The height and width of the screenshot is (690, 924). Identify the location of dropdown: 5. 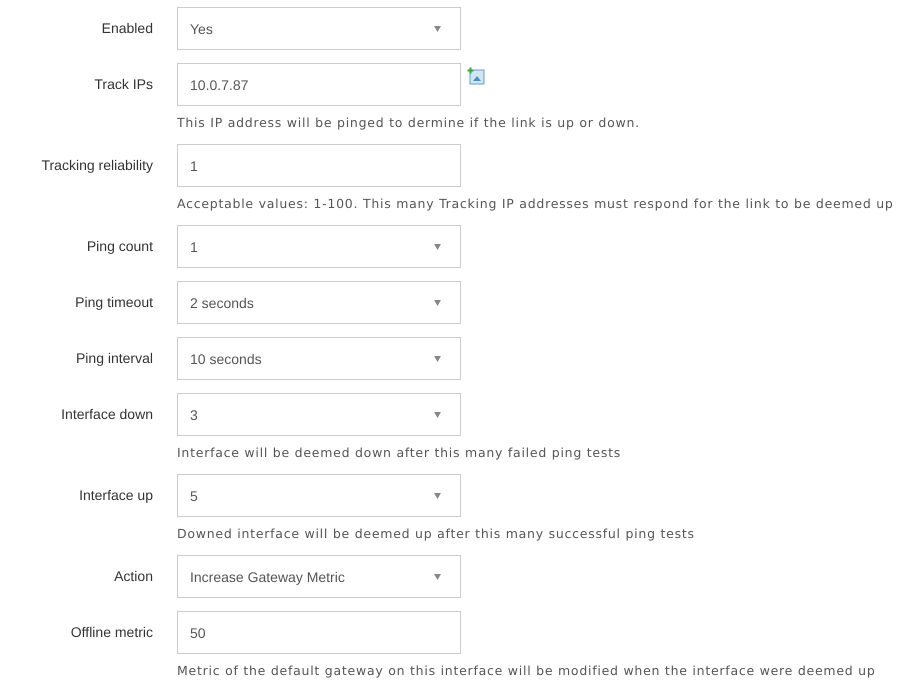
(319, 495).